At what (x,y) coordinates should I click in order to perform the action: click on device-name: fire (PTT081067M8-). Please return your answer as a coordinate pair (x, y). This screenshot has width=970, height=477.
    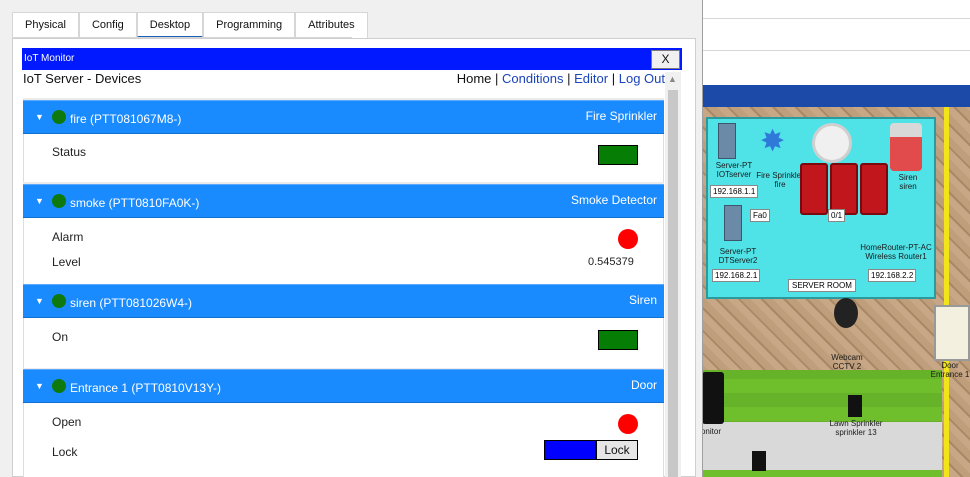
    Looking at the image, I should click on (126, 119).